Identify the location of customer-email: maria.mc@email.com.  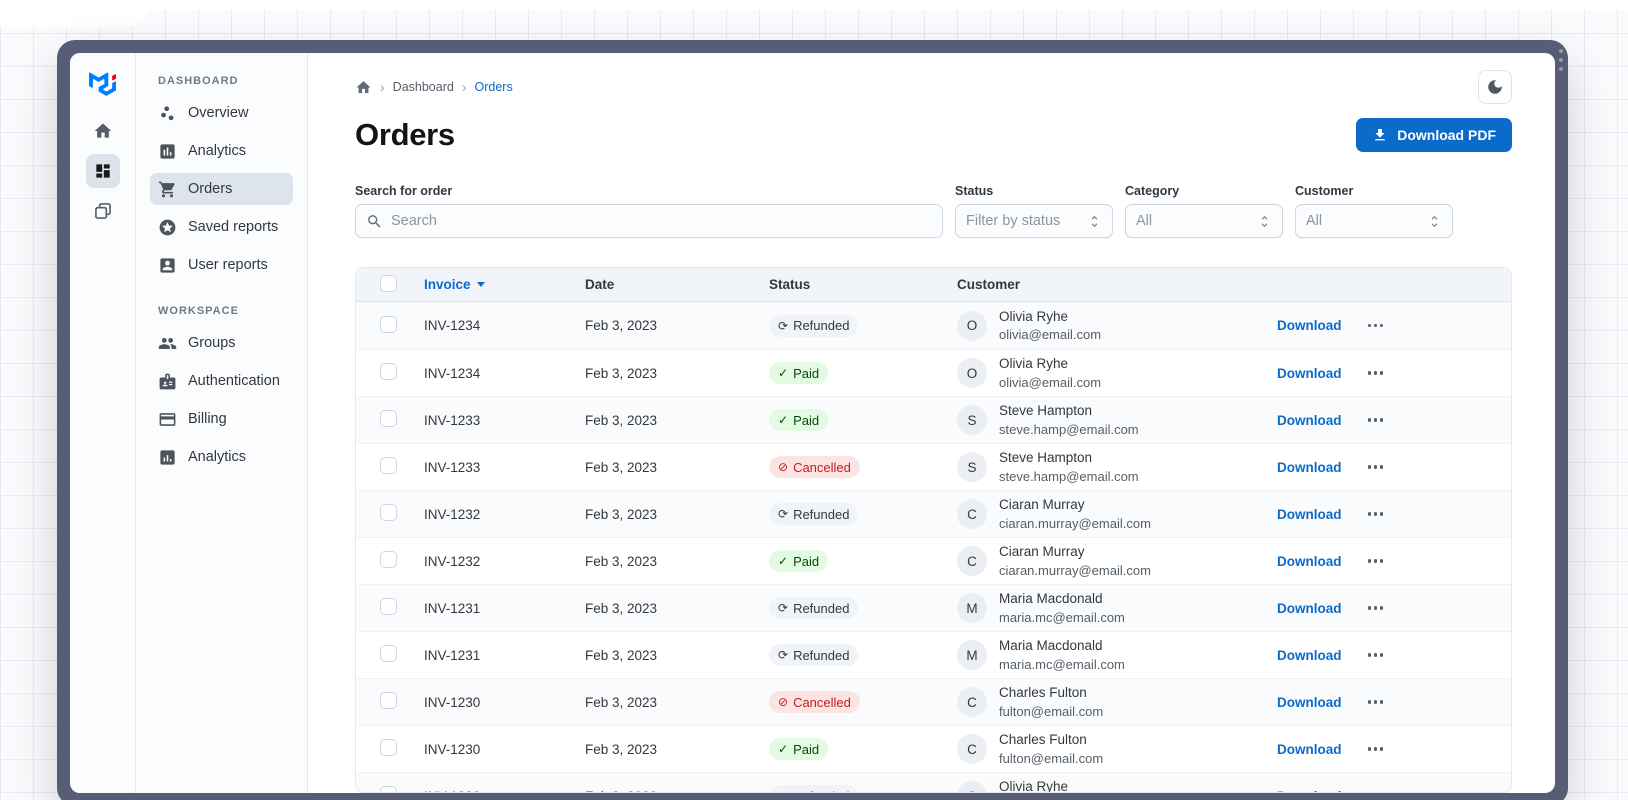
(1062, 617).